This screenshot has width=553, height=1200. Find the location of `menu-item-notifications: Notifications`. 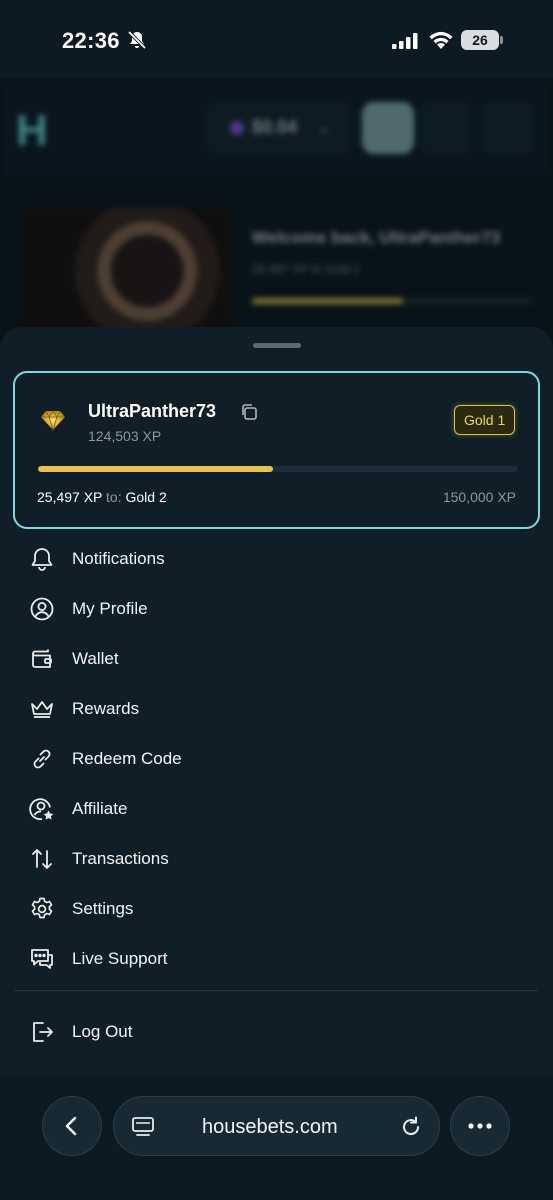

menu-item-notifications: Notifications is located at coordinates (278, 559).